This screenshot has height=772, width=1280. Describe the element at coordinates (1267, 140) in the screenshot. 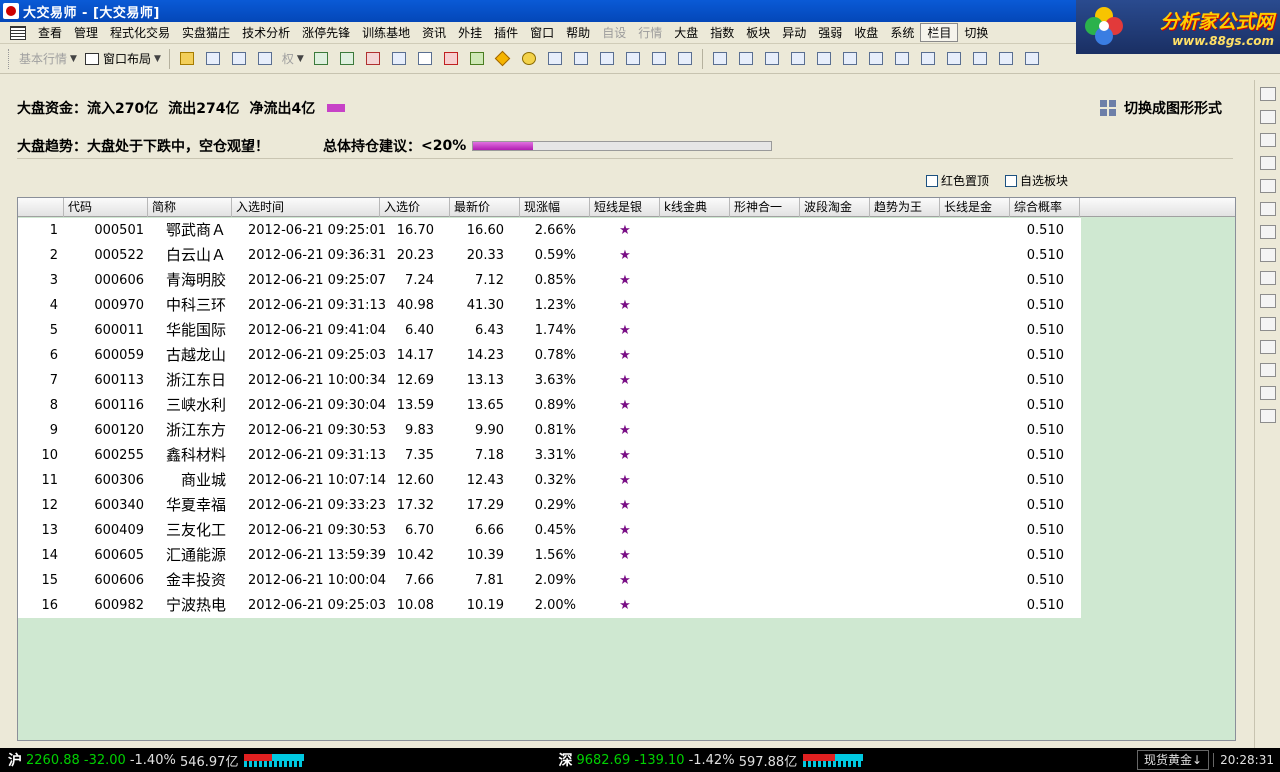

I see `parallel-lines-icon` at that location.